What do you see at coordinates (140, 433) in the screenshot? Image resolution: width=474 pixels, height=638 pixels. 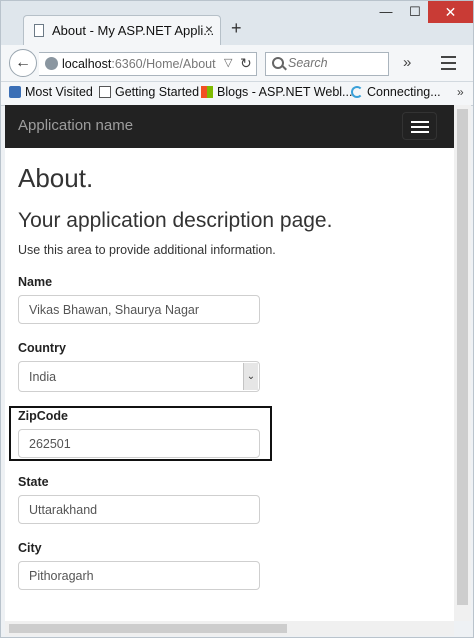 I see `zipcode-highlight-box` at bounding box center [140, 433].